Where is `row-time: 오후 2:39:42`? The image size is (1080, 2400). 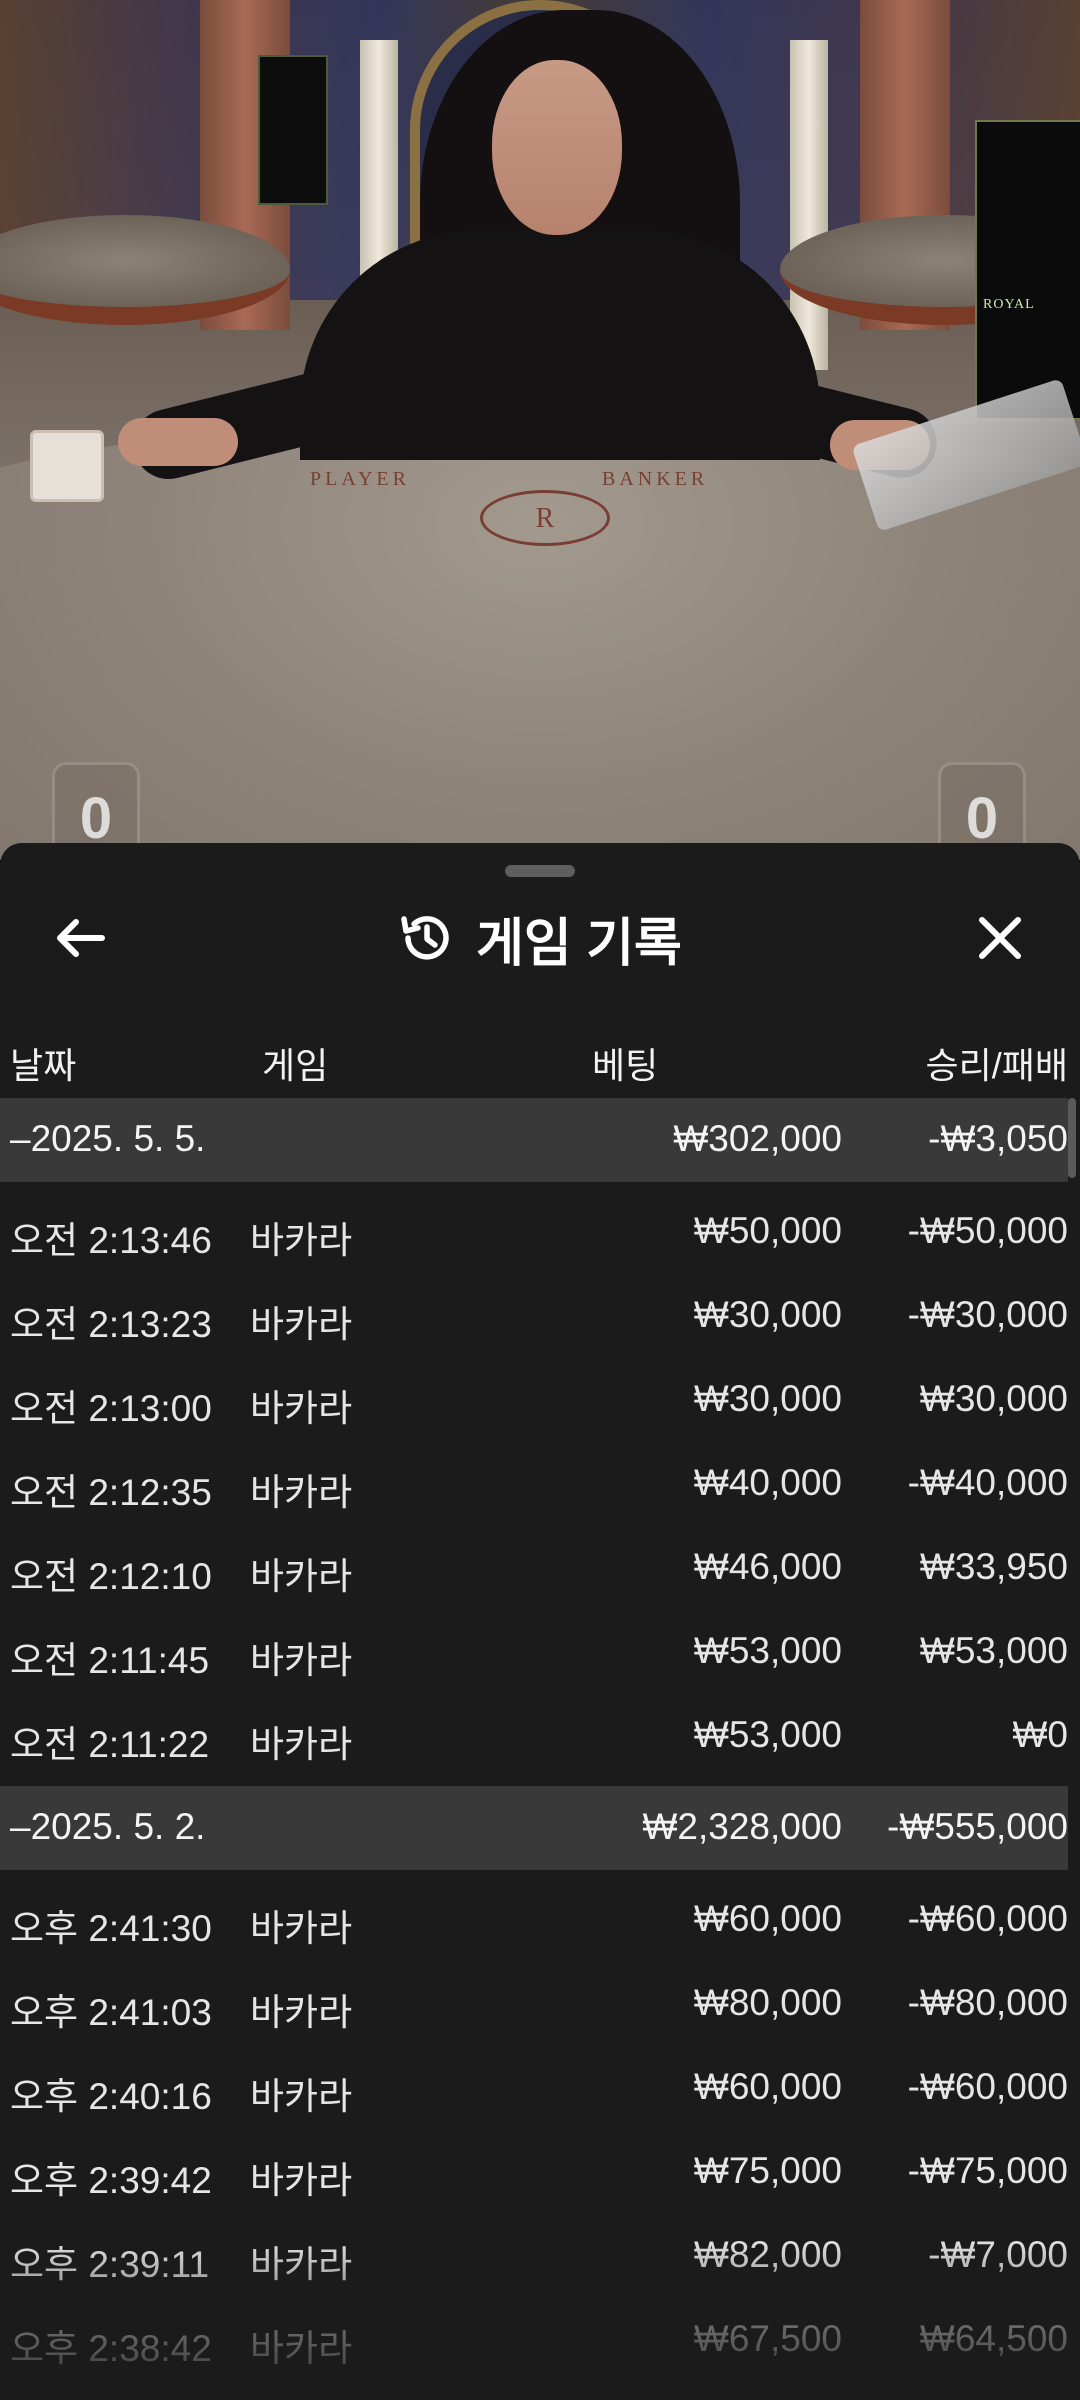 row-time: 오후 2:39:42 is located at coordinates (111, 2180).